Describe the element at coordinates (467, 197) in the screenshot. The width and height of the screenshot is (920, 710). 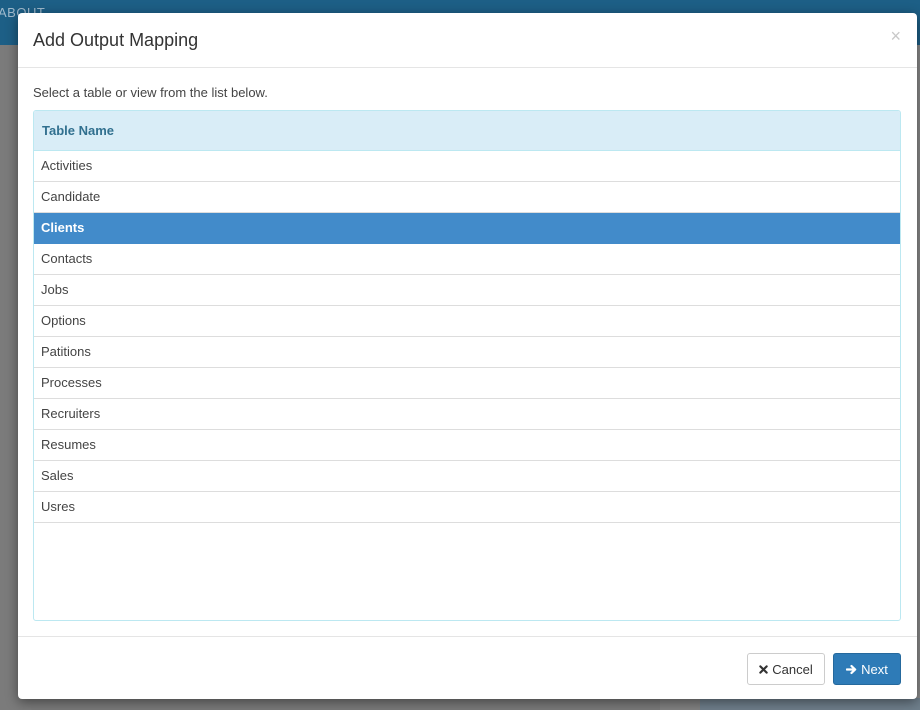
I see `table-row: Candidate` at that location.